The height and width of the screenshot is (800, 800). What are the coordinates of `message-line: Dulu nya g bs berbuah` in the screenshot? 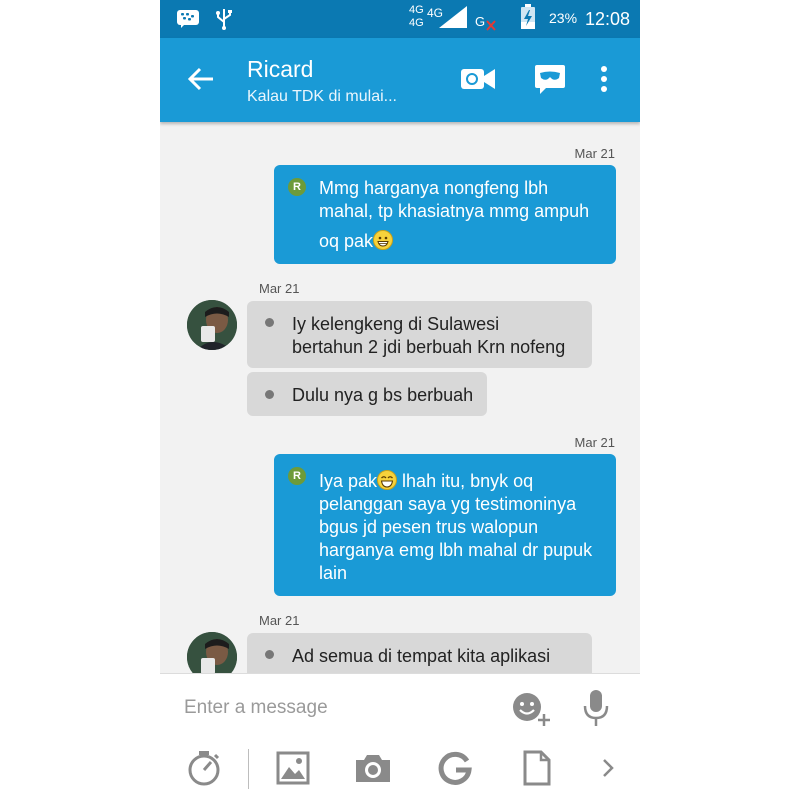 It's located at (383, 395).